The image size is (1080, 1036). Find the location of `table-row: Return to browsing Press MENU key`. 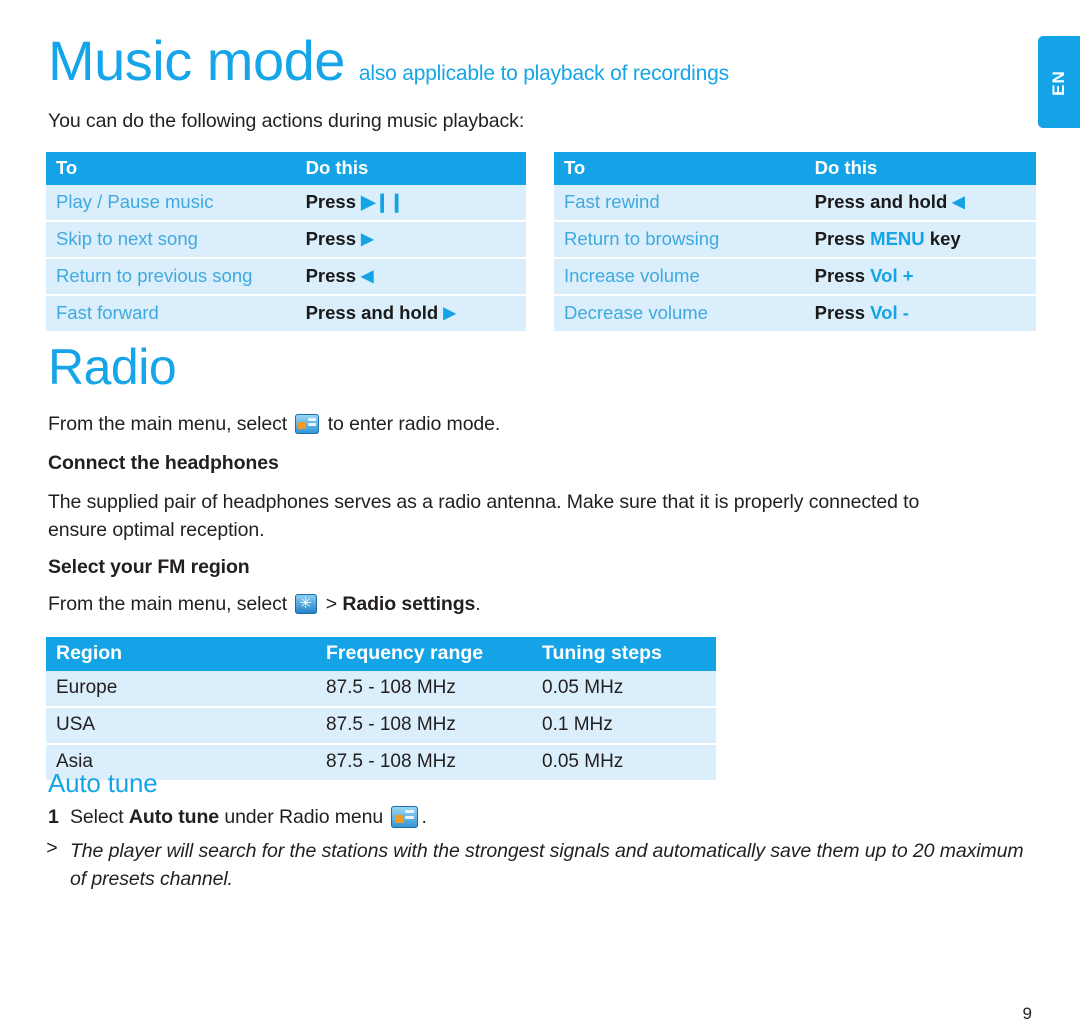

table-row: Return to browsing Press MENU key is located at coordinates (795, 240).